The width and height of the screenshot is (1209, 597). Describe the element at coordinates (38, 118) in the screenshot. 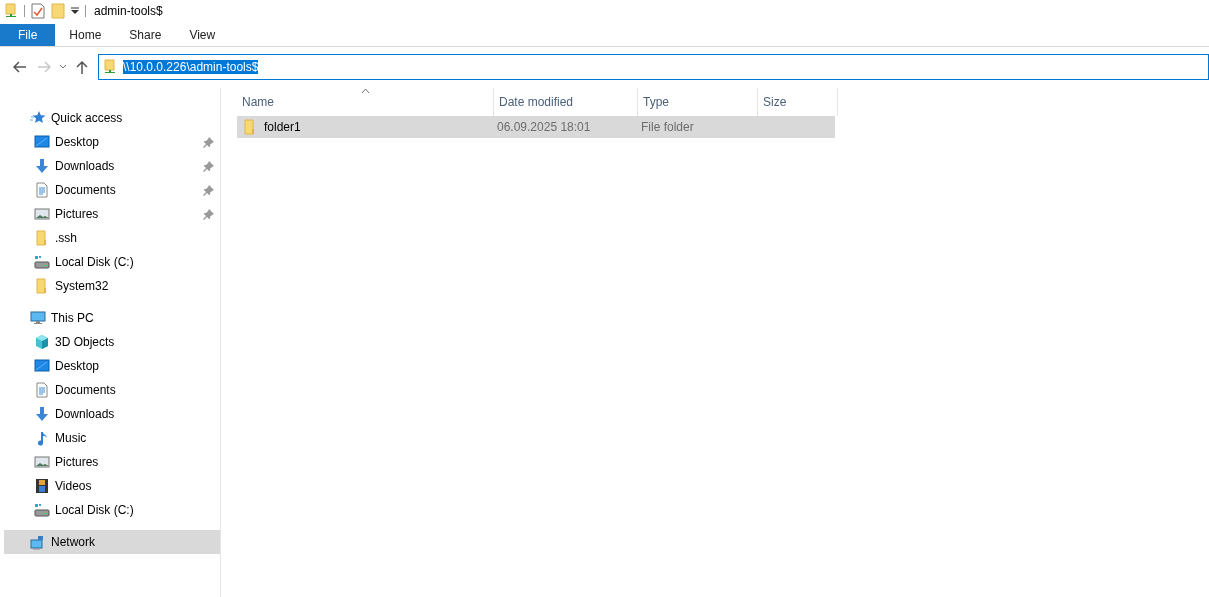

I see `star-icon` at that location.